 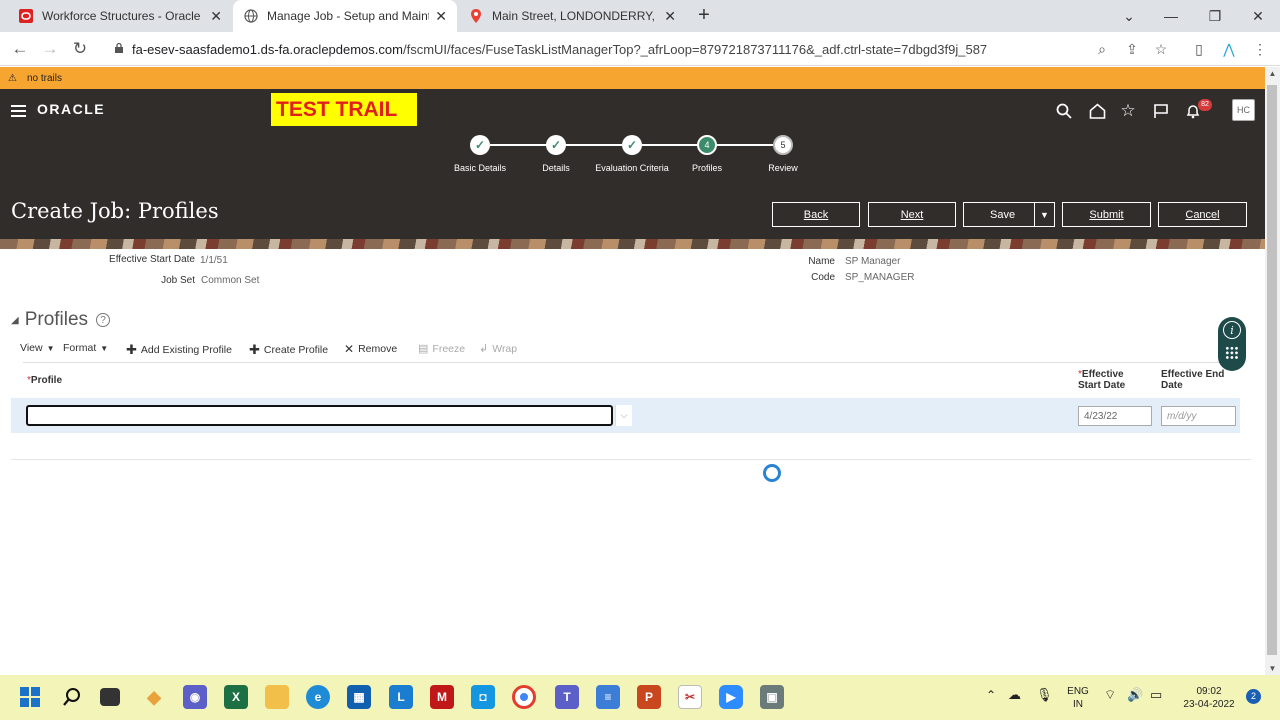 What do you see at coordinates (1129, 16) in the screenshot?
I see `tab-search-chevron-icon: ⌄` at bounding box center [1129, 16].